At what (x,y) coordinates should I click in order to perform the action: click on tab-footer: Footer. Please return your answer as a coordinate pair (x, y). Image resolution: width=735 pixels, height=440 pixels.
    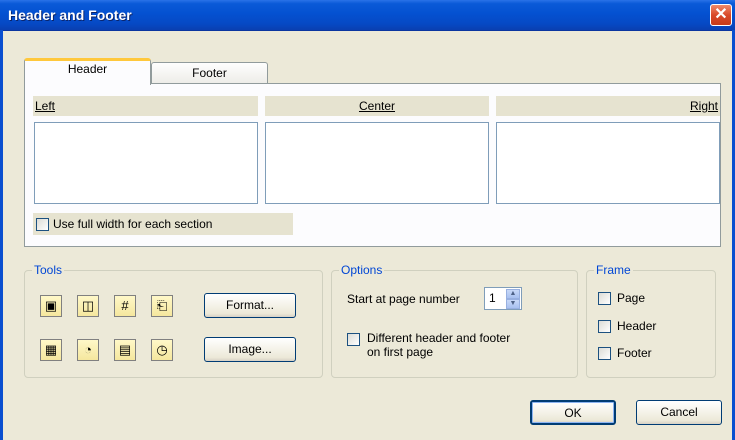
    Looking at the image, I should click on (209, 73).